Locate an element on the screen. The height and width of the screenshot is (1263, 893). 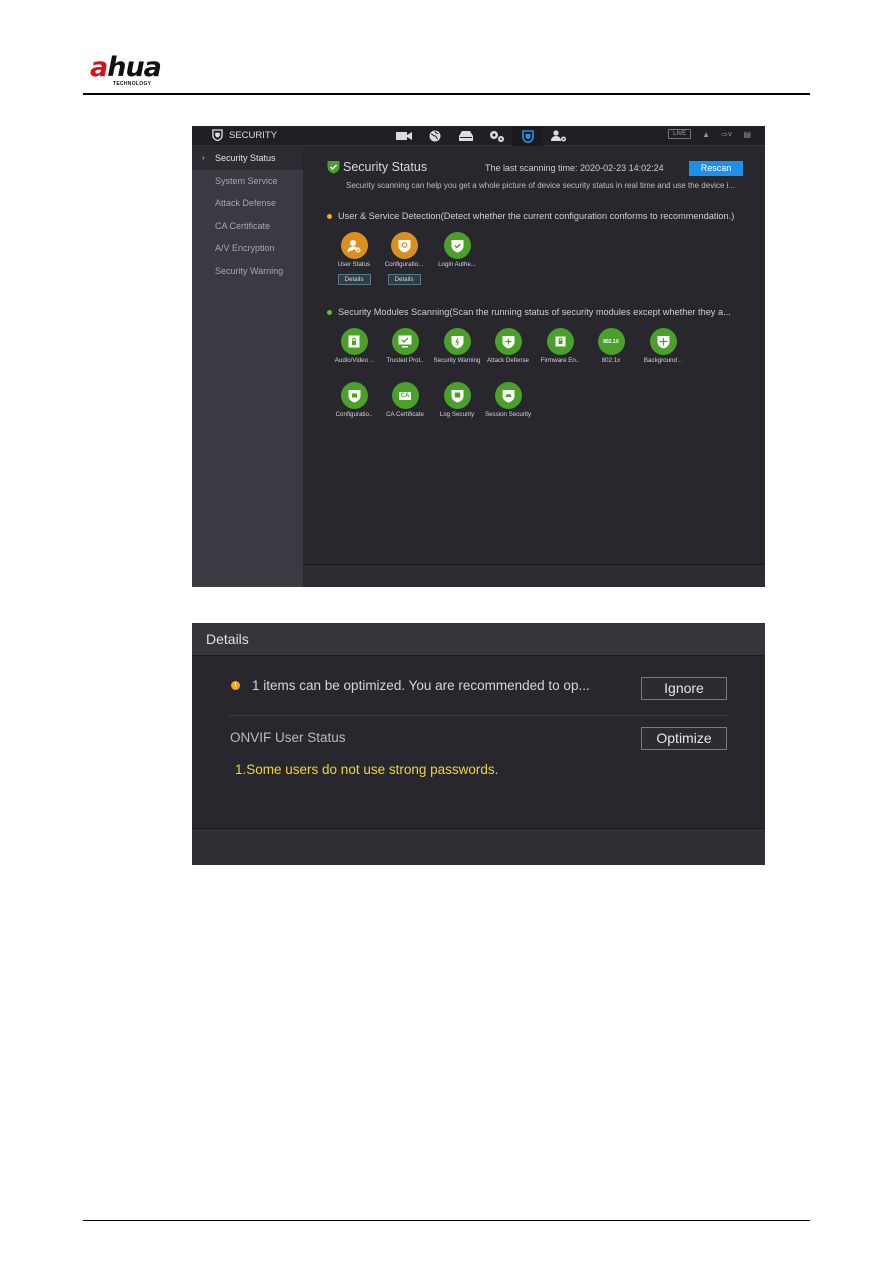
ca-certificate-icon: CA is located at coordinates (405, 395).